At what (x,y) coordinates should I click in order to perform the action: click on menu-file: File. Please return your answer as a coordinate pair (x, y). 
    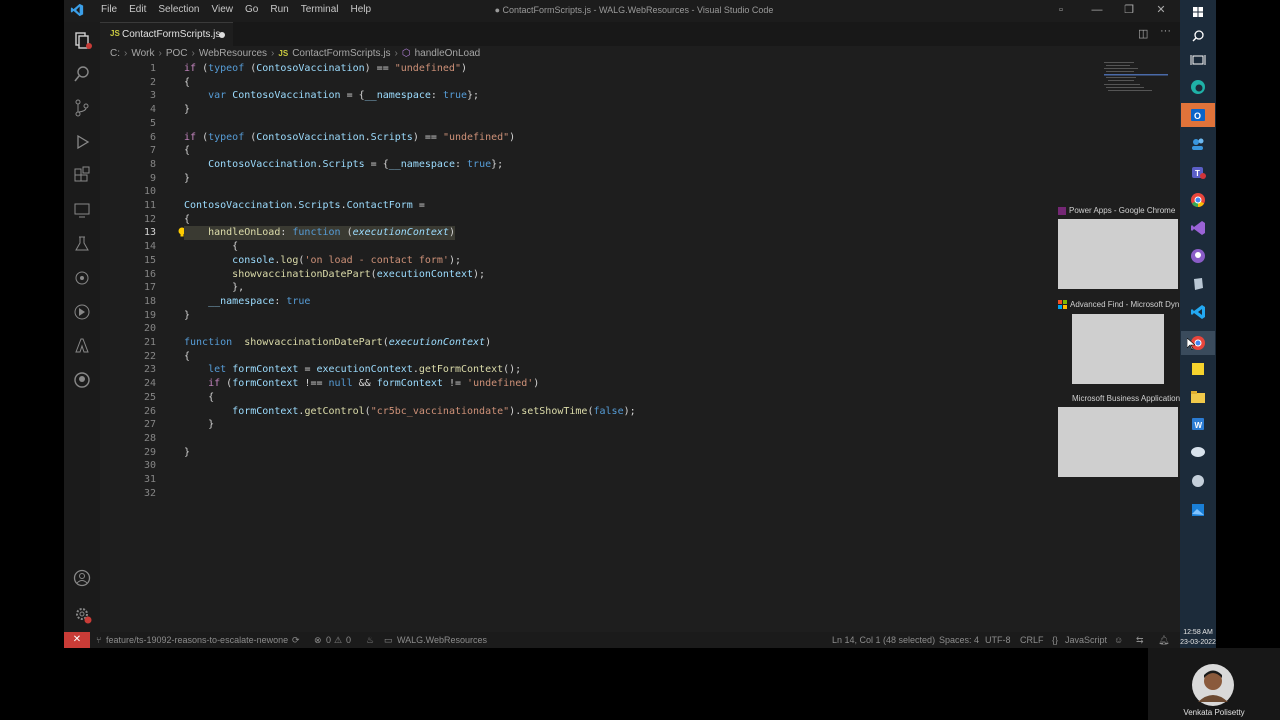
    Looking at the image, I should click on (109, 9).